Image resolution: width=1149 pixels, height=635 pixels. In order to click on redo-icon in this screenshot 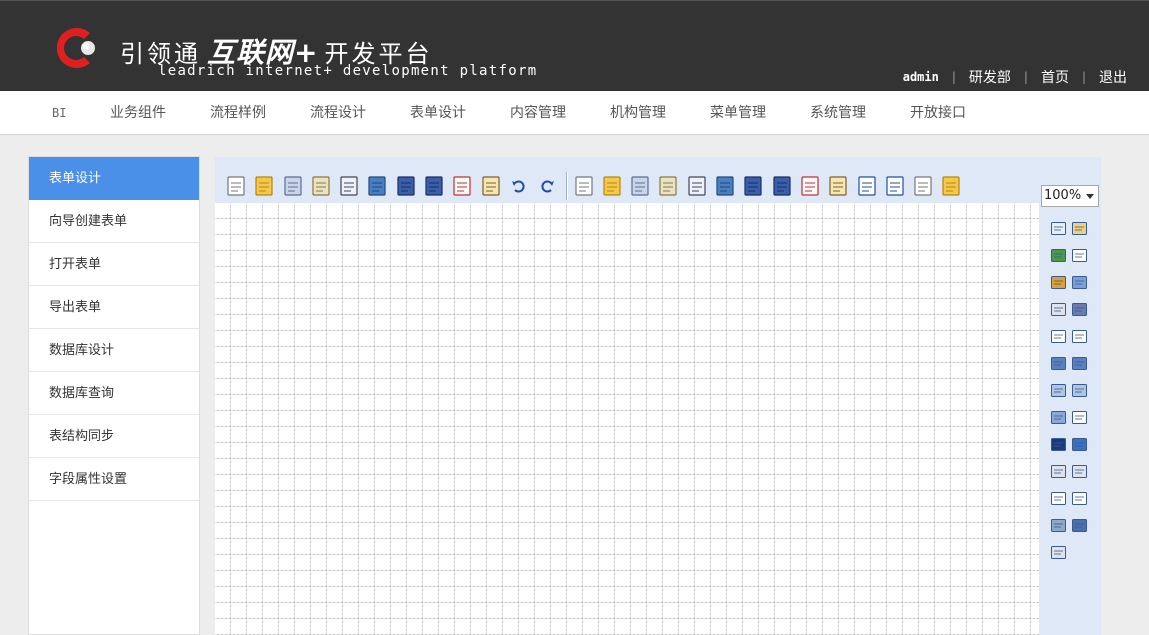, I will do `click(547, 186)`.